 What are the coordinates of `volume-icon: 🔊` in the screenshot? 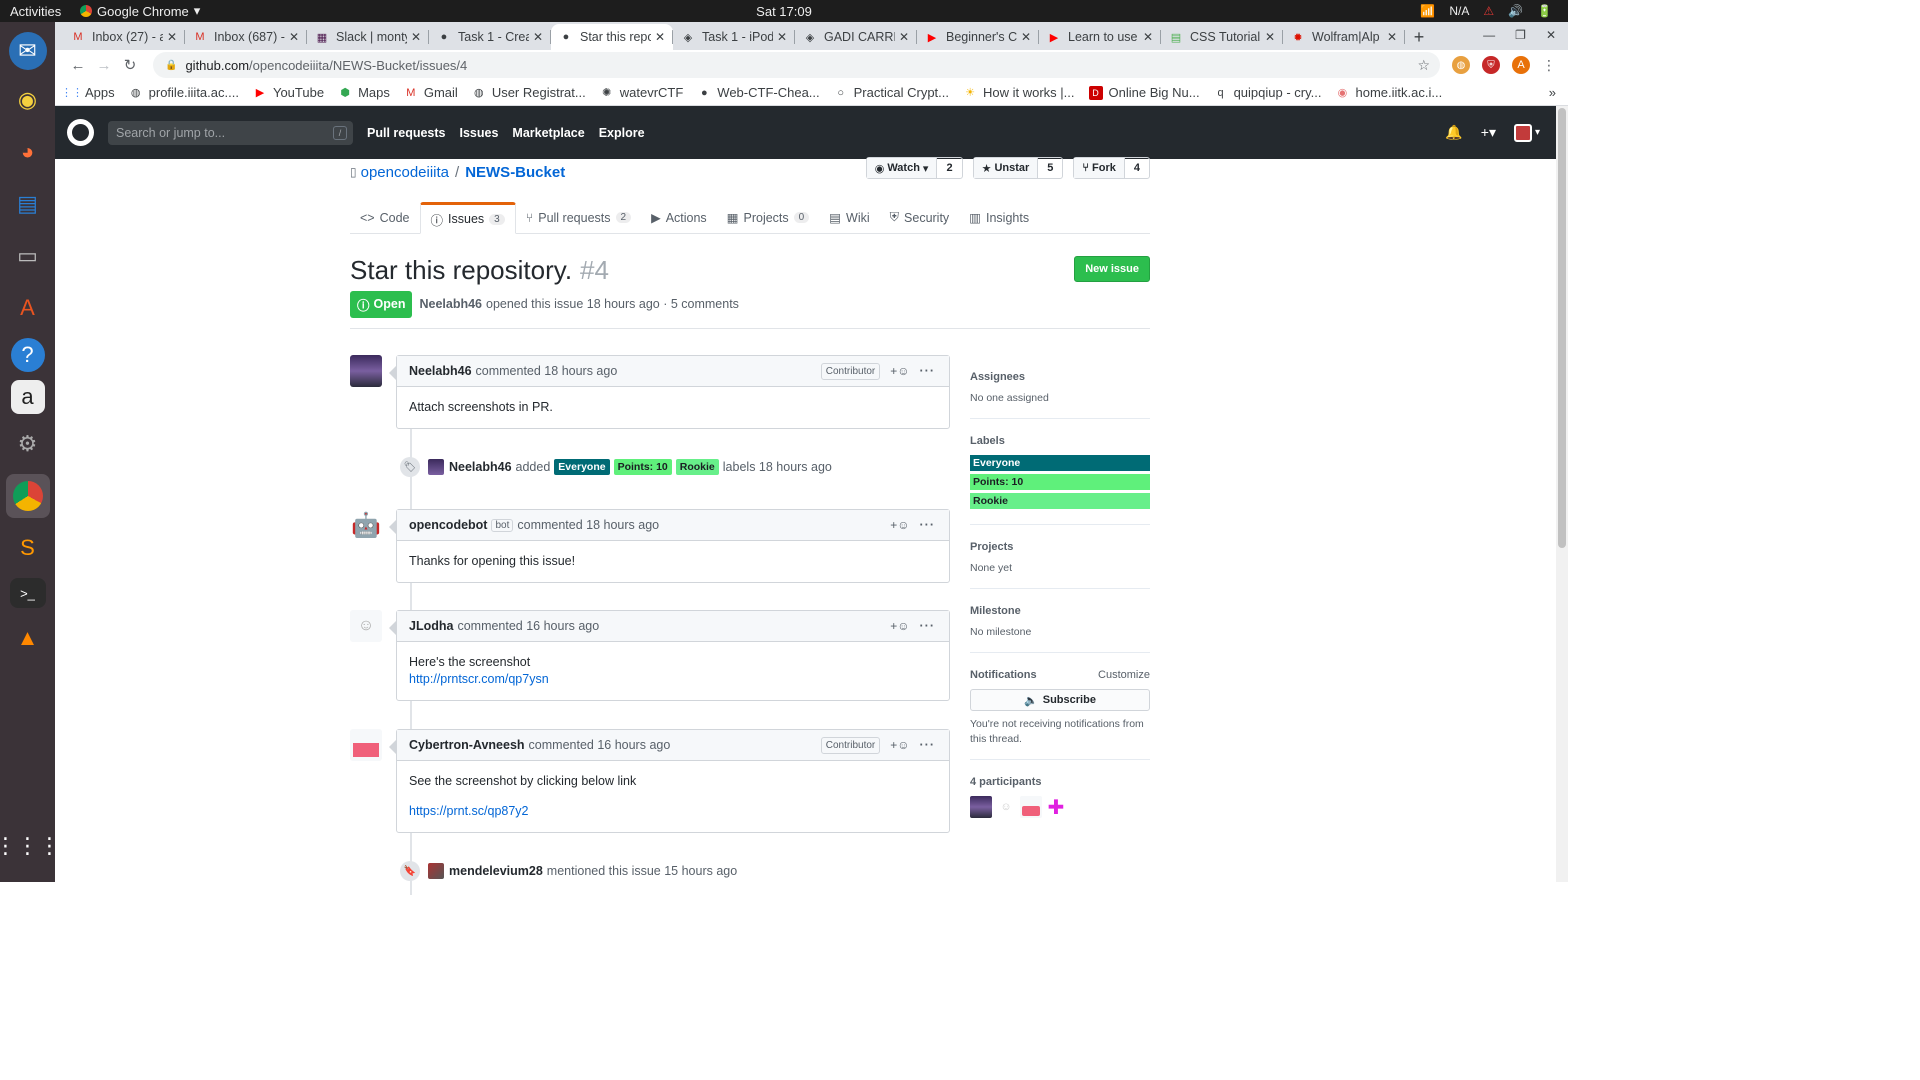 It's located at (1515, 11).